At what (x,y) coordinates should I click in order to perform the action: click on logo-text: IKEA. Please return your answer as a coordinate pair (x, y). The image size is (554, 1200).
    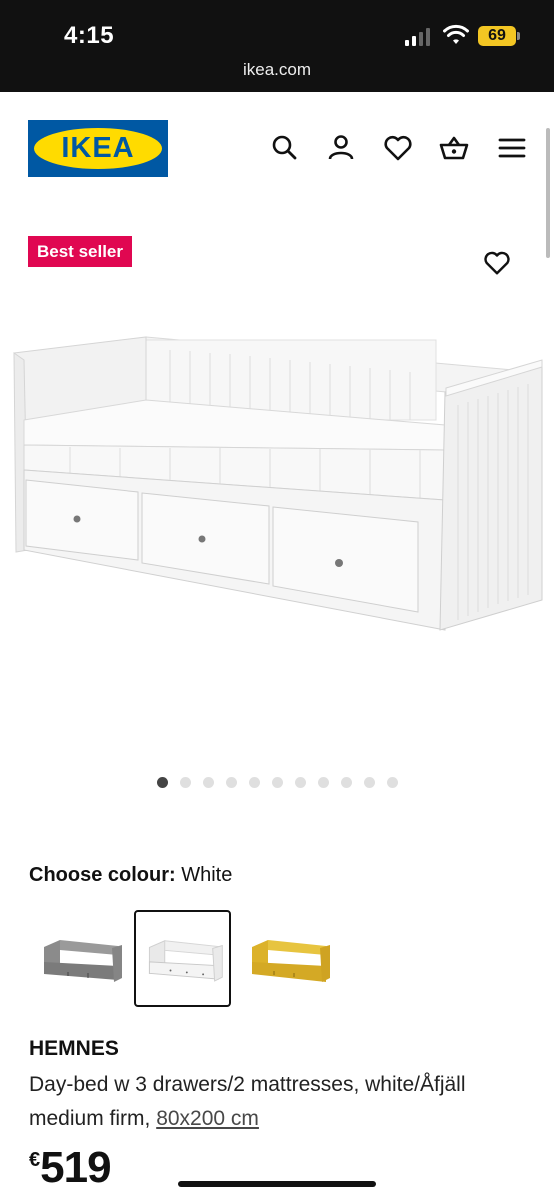
    Looking at the image, I should click on (98, 148).